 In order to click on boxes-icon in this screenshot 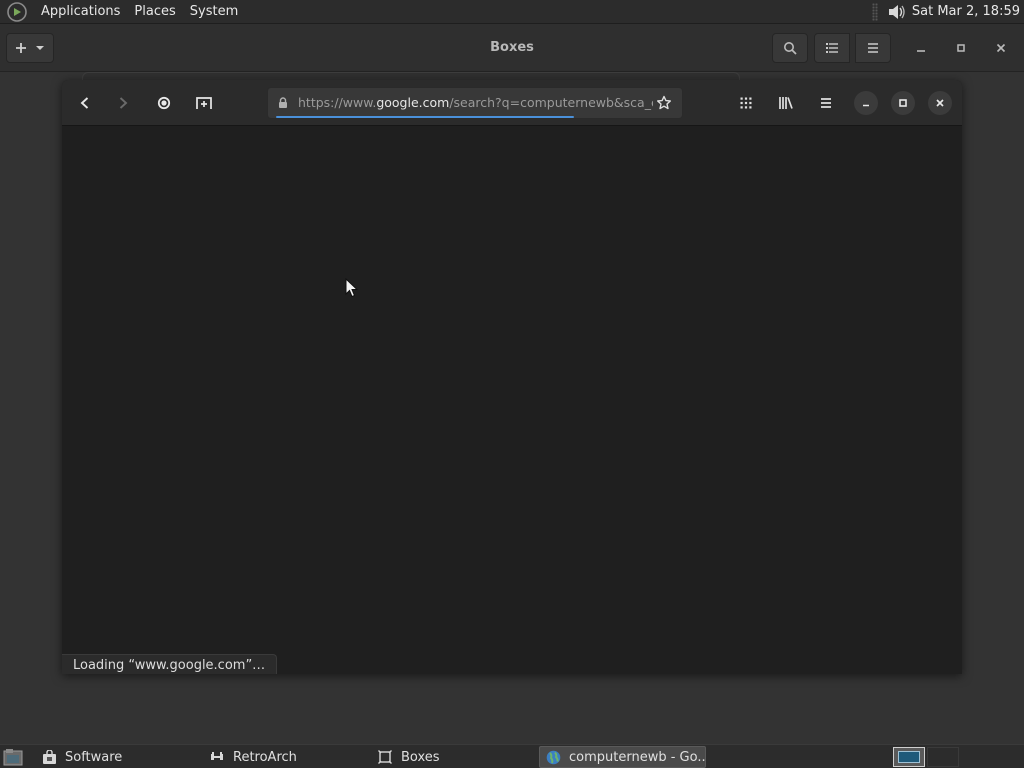, I will do `click(385, 757)`.